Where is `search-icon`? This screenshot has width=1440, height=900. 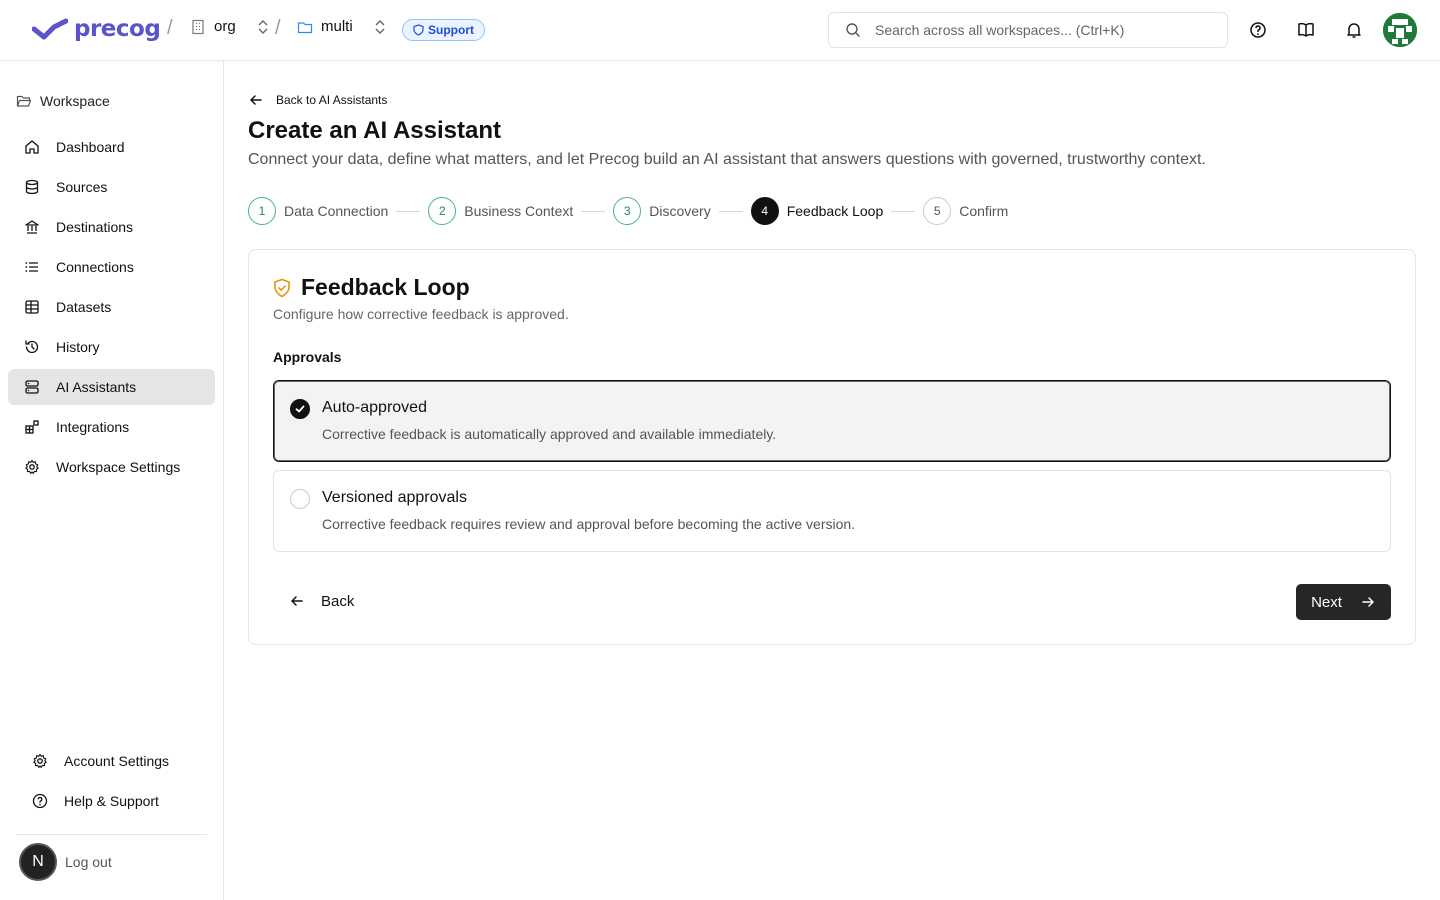 search-icon is located at coordinates (853, 30).